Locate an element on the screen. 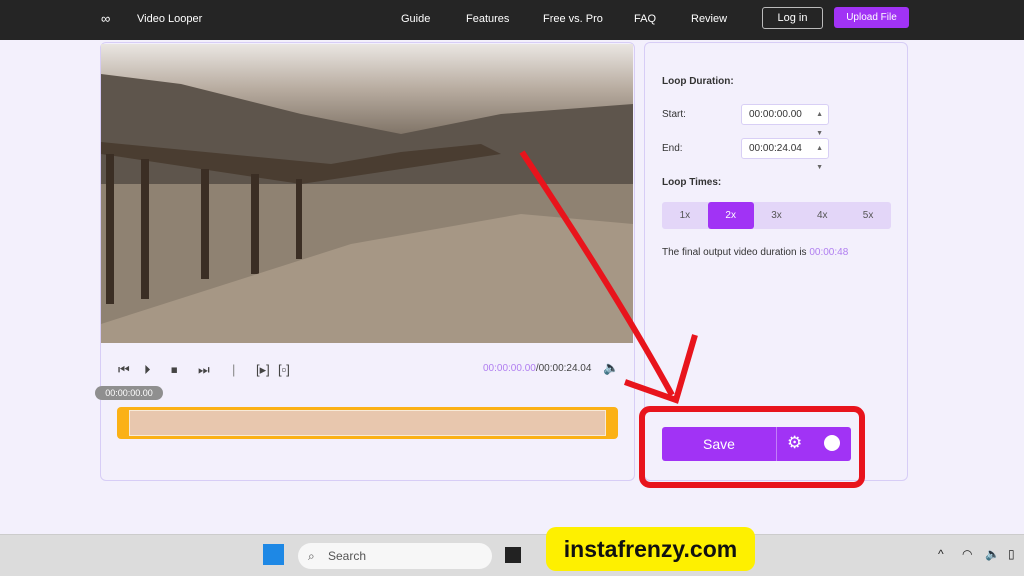 The height and width of the screenshot is (576, 1024). task-view-icon is located at coordinates (513, 555).